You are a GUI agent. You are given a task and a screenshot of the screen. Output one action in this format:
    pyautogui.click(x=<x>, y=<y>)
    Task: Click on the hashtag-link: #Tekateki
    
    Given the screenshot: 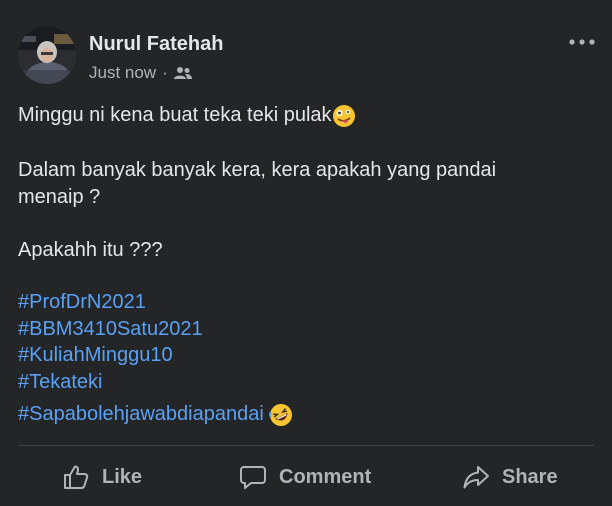 What is the action you would take?
    pyautogui.click(x=60, y=382)
    